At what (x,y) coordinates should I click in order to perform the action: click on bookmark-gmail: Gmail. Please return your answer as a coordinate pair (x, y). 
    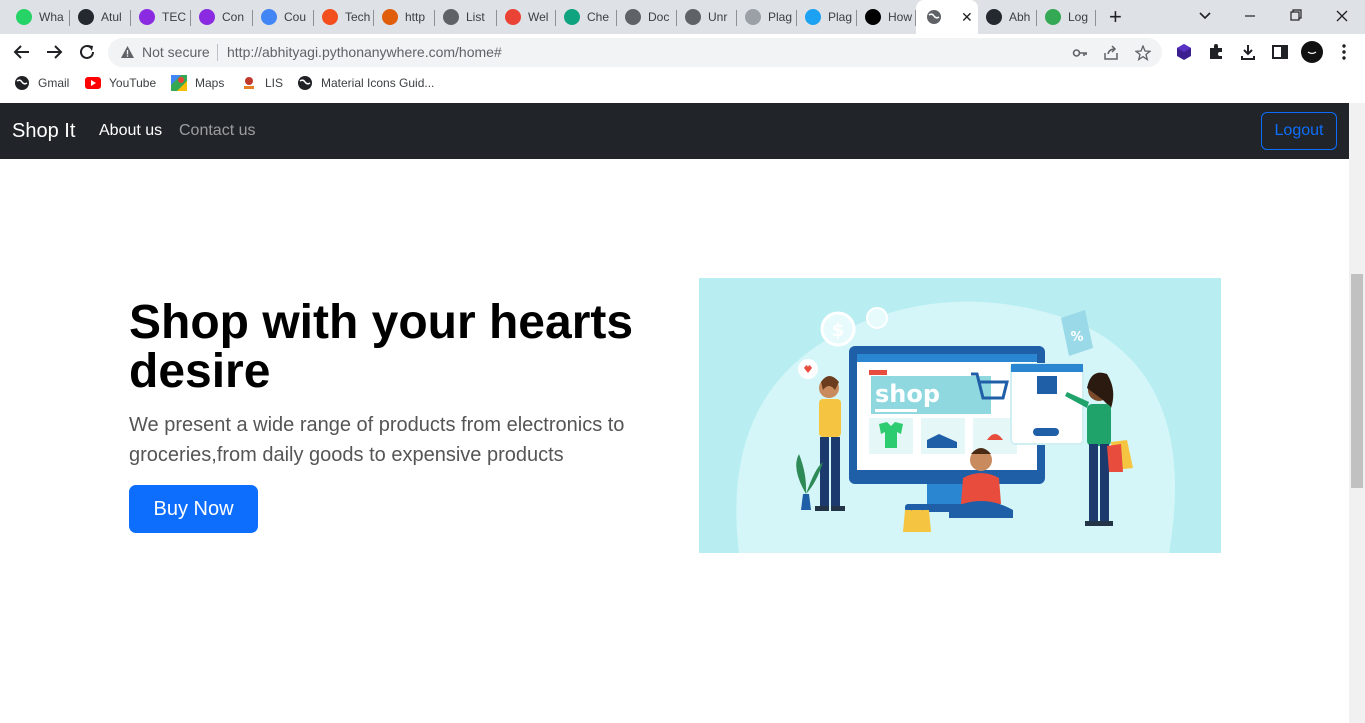
    Looking at the image, I should click on (41, 83).